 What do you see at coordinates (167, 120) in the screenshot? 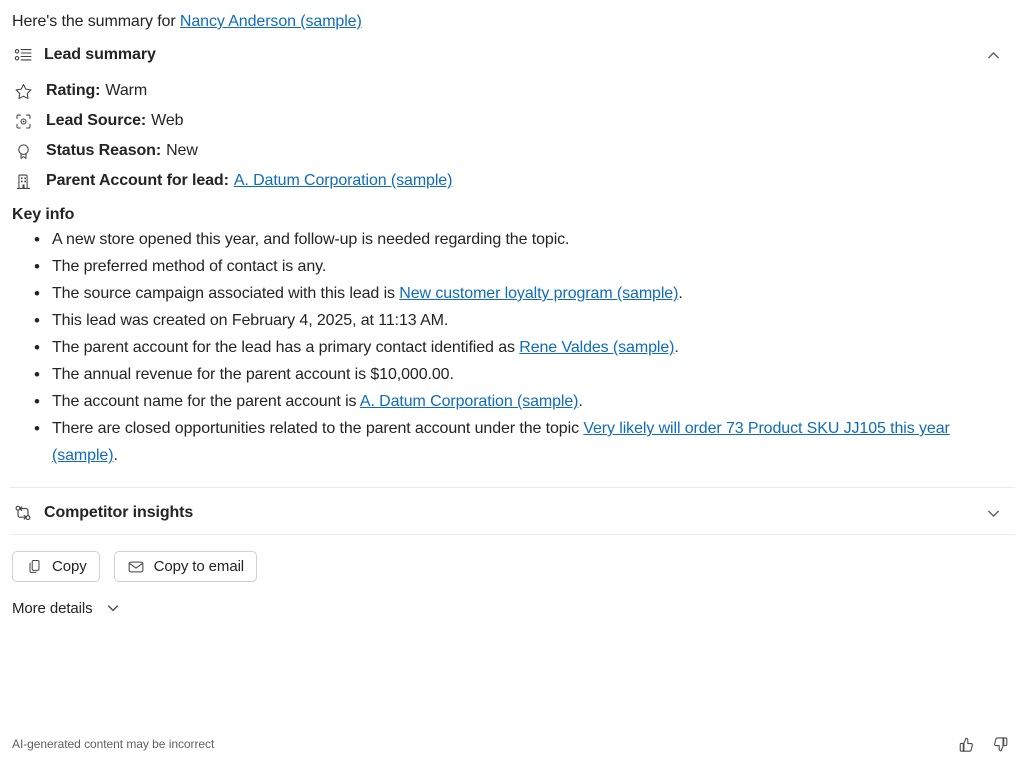
I see `field-value: Web` at bounding box center [167, 120].